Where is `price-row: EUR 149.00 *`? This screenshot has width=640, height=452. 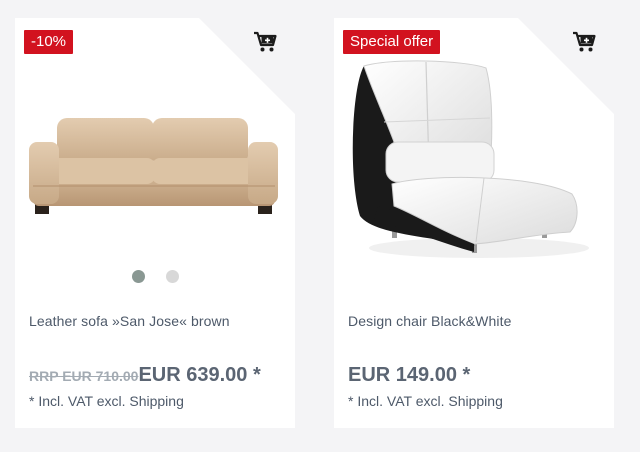 price-row: EUR 149.00 * is located at coordinates (481, 375).